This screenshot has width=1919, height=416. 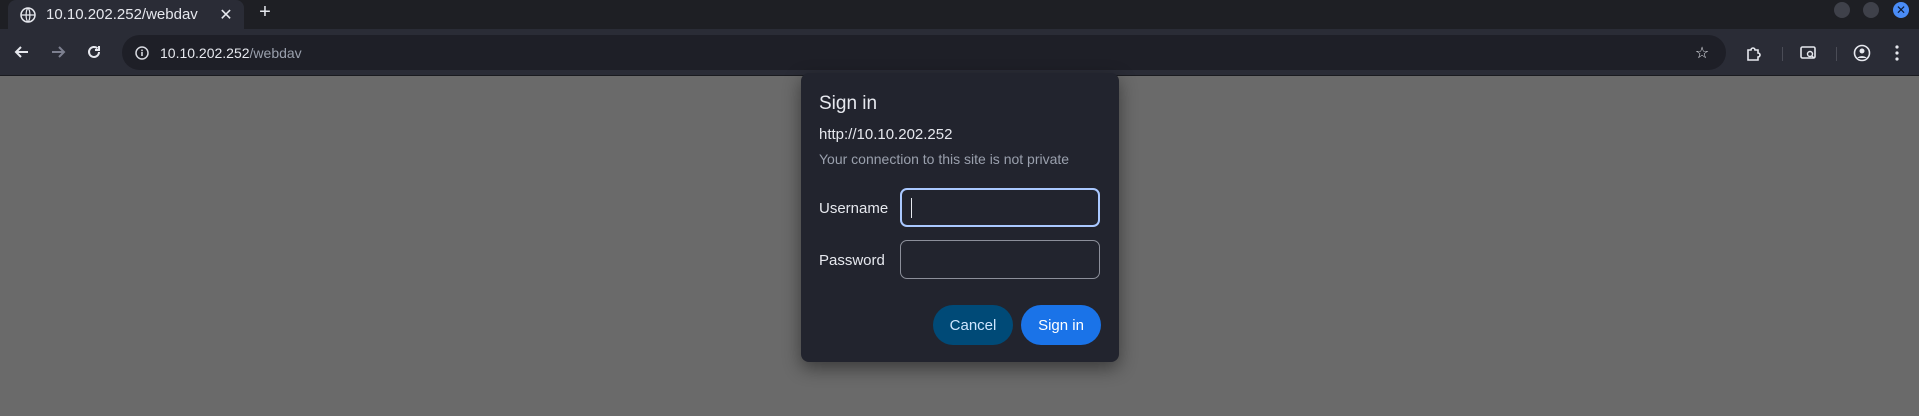 What do you see at coordinates (924, 52) in the screenshot?
I see `address-bar: 10.10.202.252/webdav ☆` at bounding box center [924, 52].